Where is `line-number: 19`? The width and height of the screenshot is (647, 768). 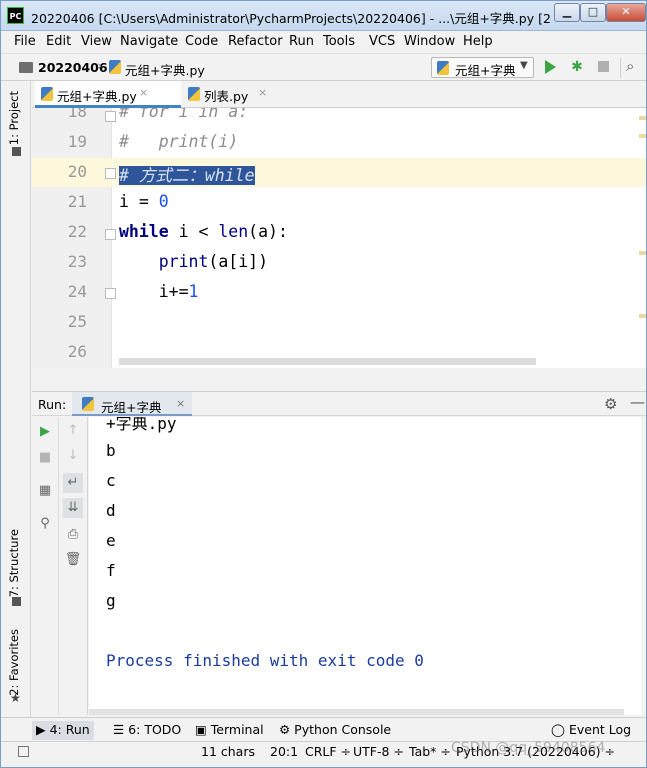
line-number: 19 is located at coordinates (77, 141).